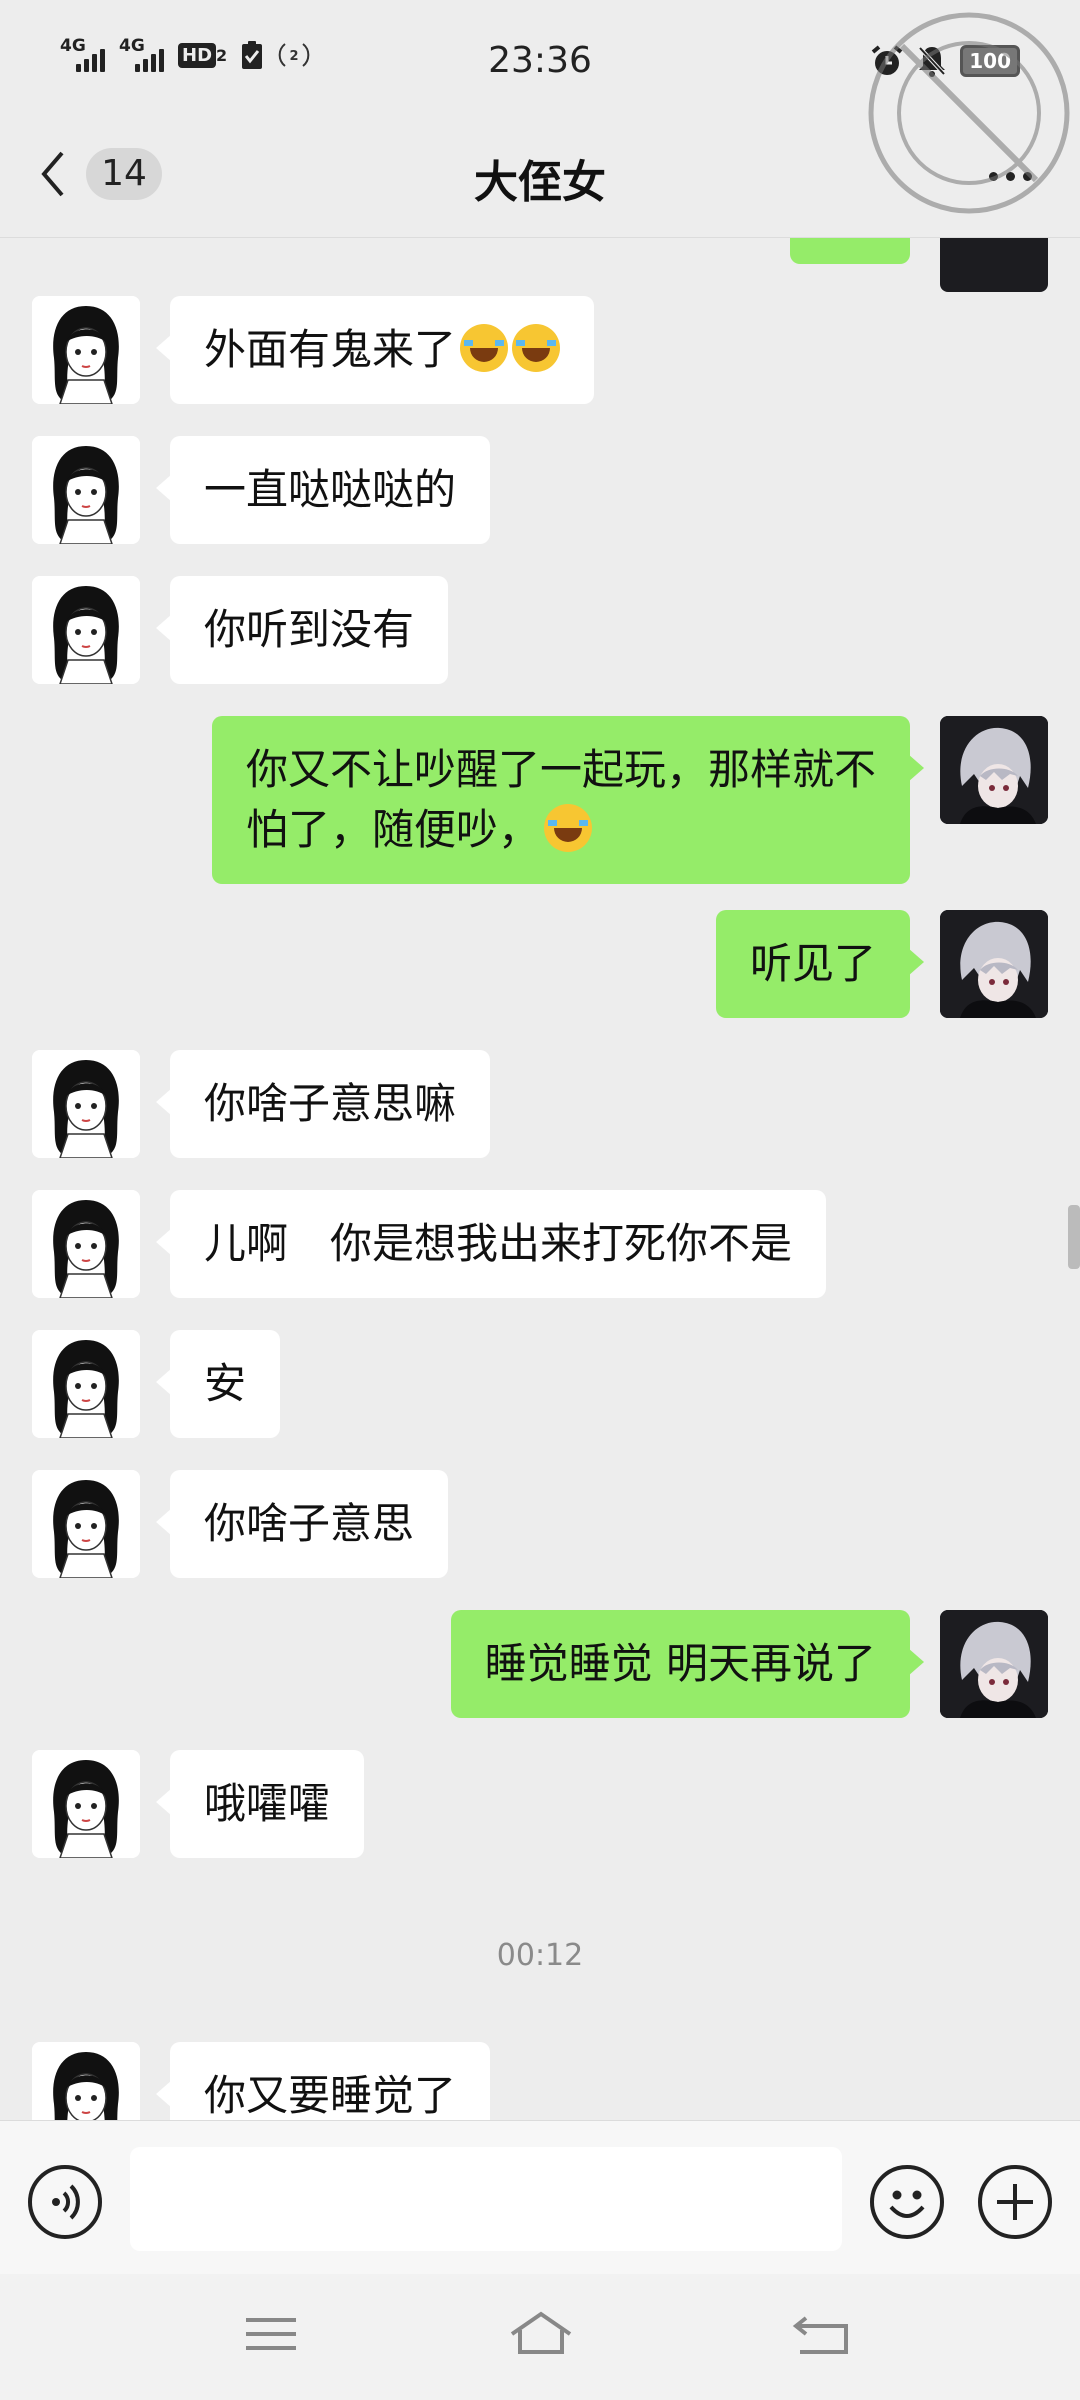 The height and width of the screenshot is (2400, 1080). I want to click on message-bubble: 你又不让吵醒了一起玩，那样就不 怕了，随便吵，, so click(568, 800).